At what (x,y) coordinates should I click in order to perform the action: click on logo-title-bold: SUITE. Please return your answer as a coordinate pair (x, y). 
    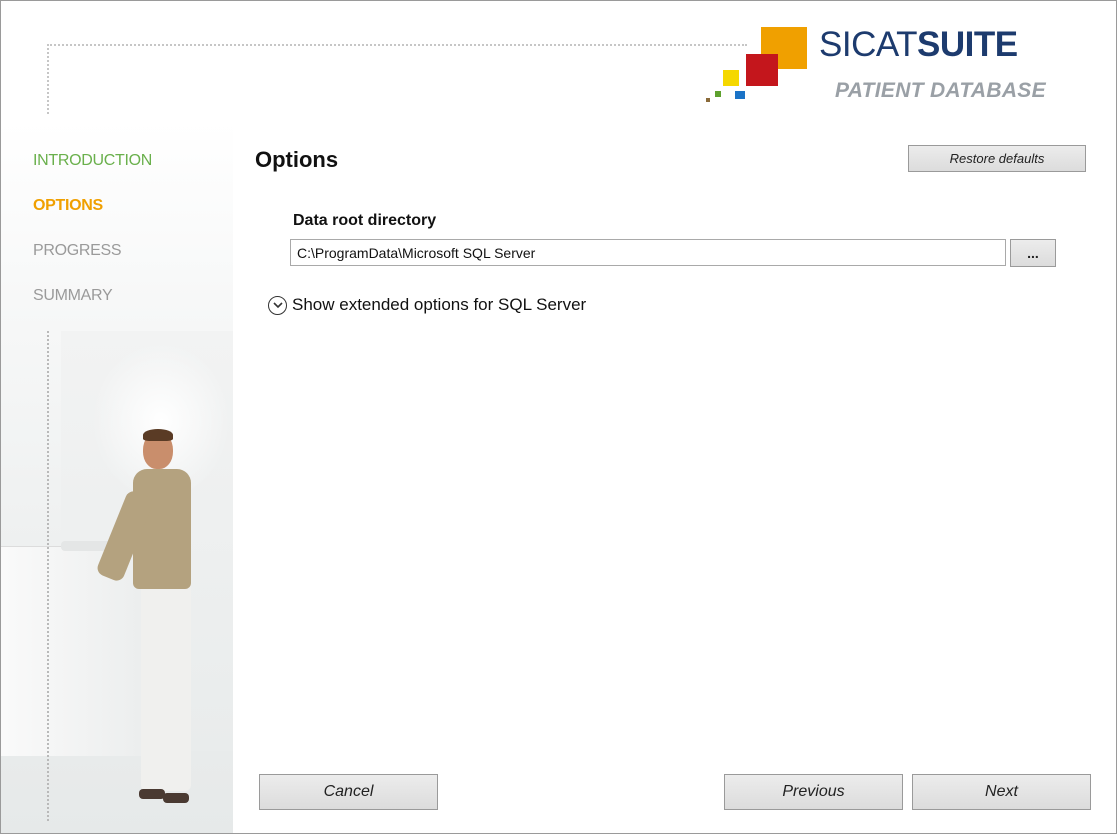
    Looking at the image, I should click on (967, 44).